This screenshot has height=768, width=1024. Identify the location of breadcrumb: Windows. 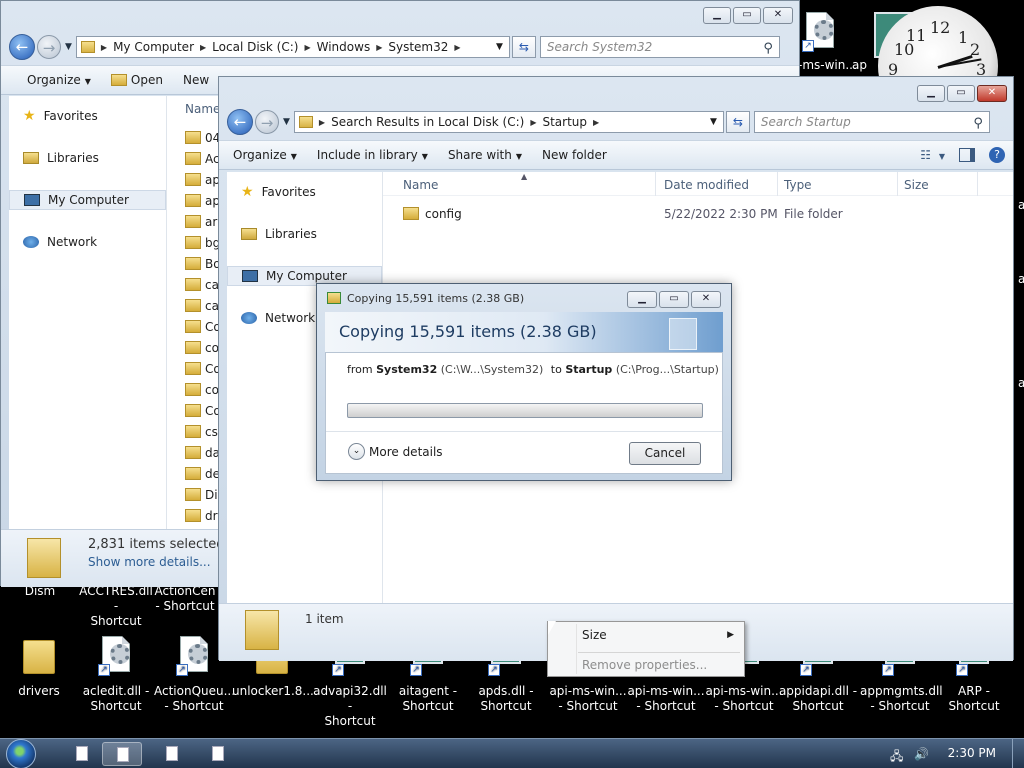
(344, 47).